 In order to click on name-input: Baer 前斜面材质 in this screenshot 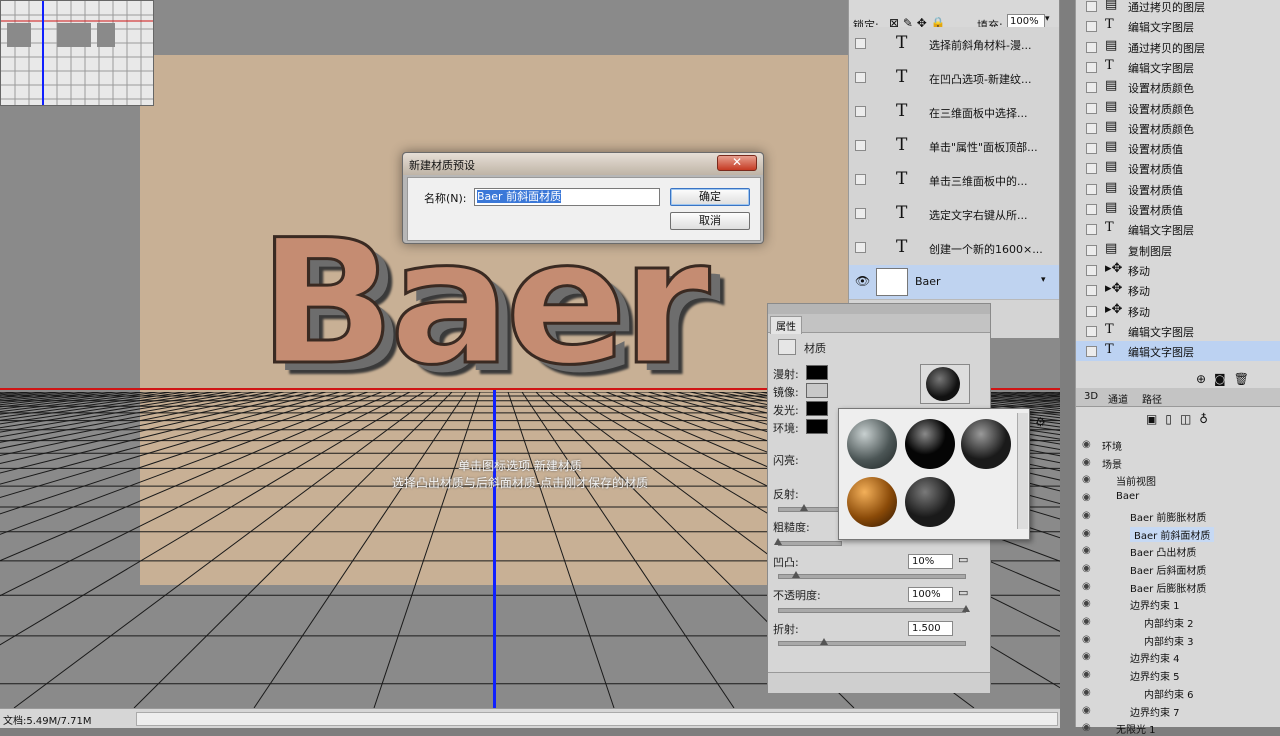, I will do `click(567, 197)`.